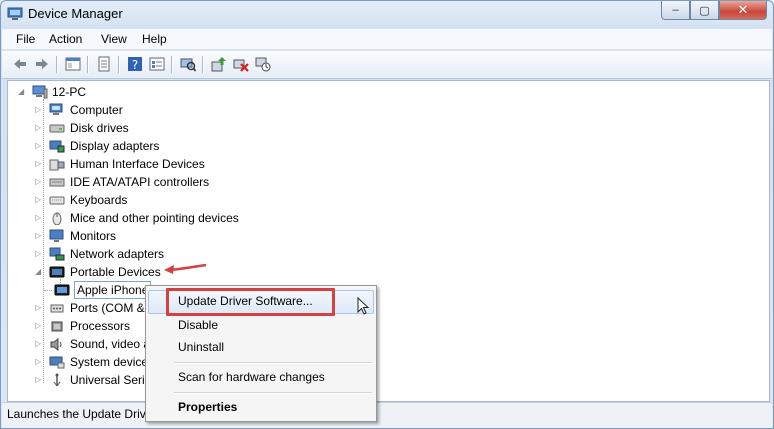 The image size is (774, 429). What do you see at coordinates (115, 272) in the screenshot?
I see `tree-item-label: Portable Devices` at bounding box center [115, 272].